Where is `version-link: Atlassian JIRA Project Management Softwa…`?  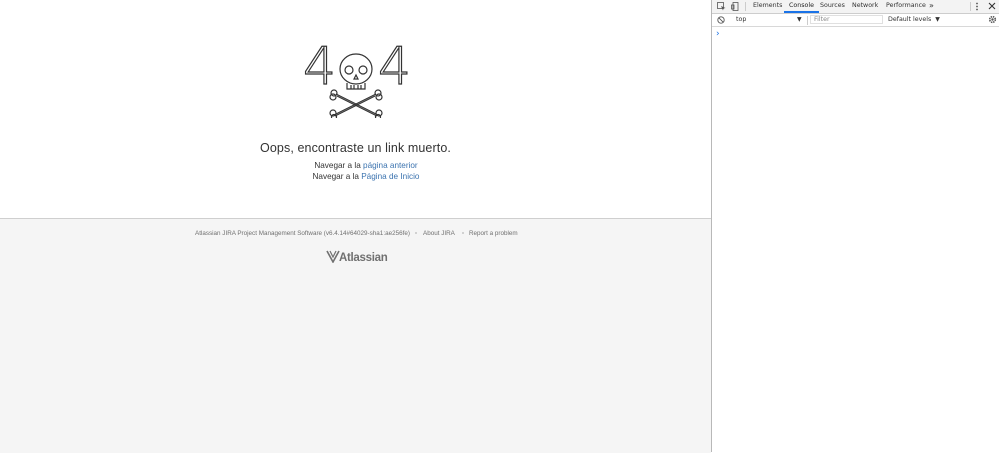
version-link: Atlassian JIRA Project Management Softwa… is located at coordinates (302, 233).